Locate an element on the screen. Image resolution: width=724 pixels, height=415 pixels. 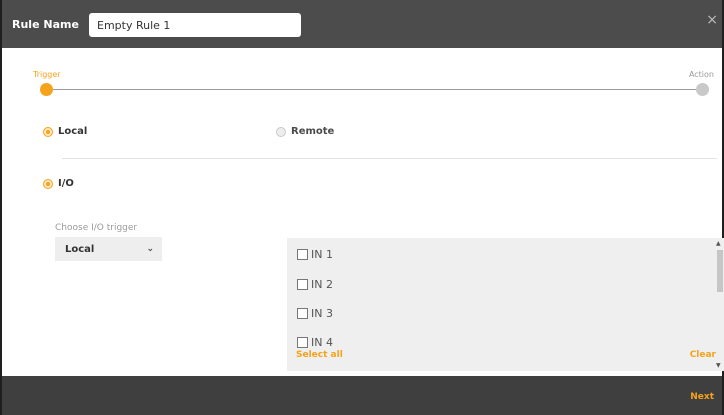
next-button: Next is located at coordinates (702, 397).